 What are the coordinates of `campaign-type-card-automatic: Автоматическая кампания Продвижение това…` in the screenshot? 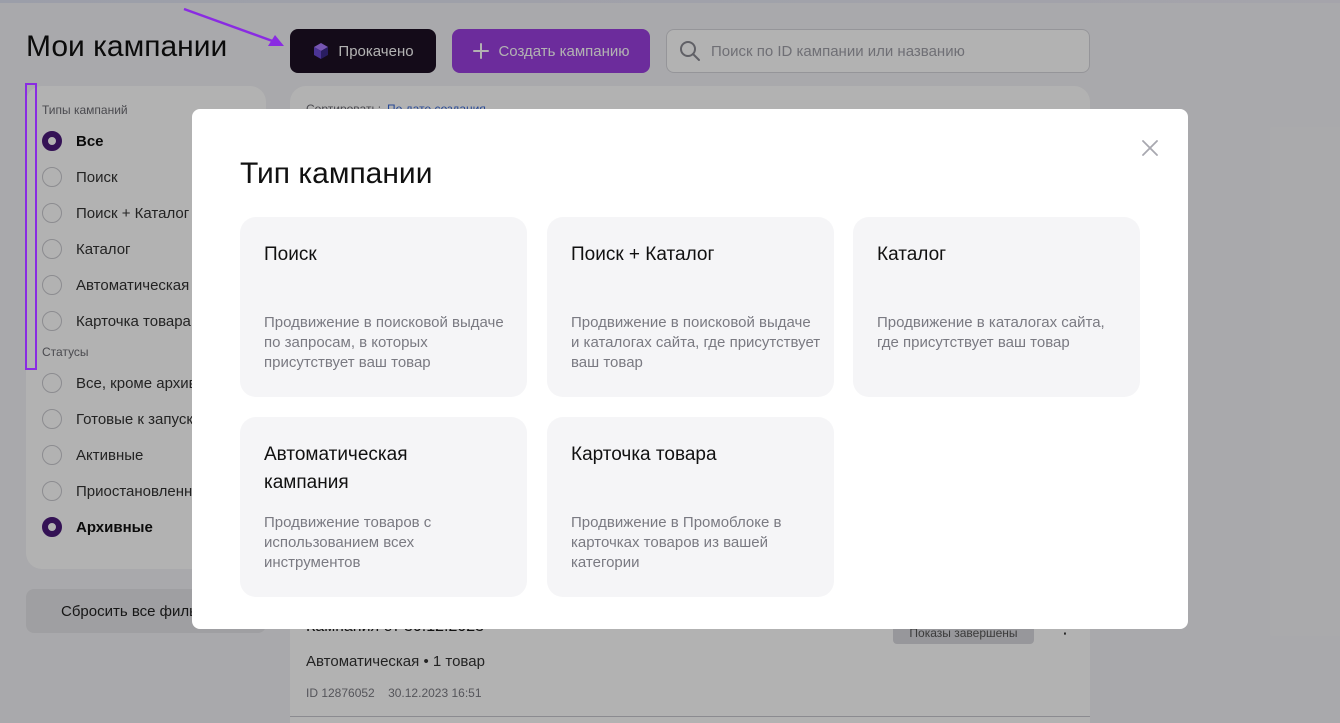 It's located at (383, 507).